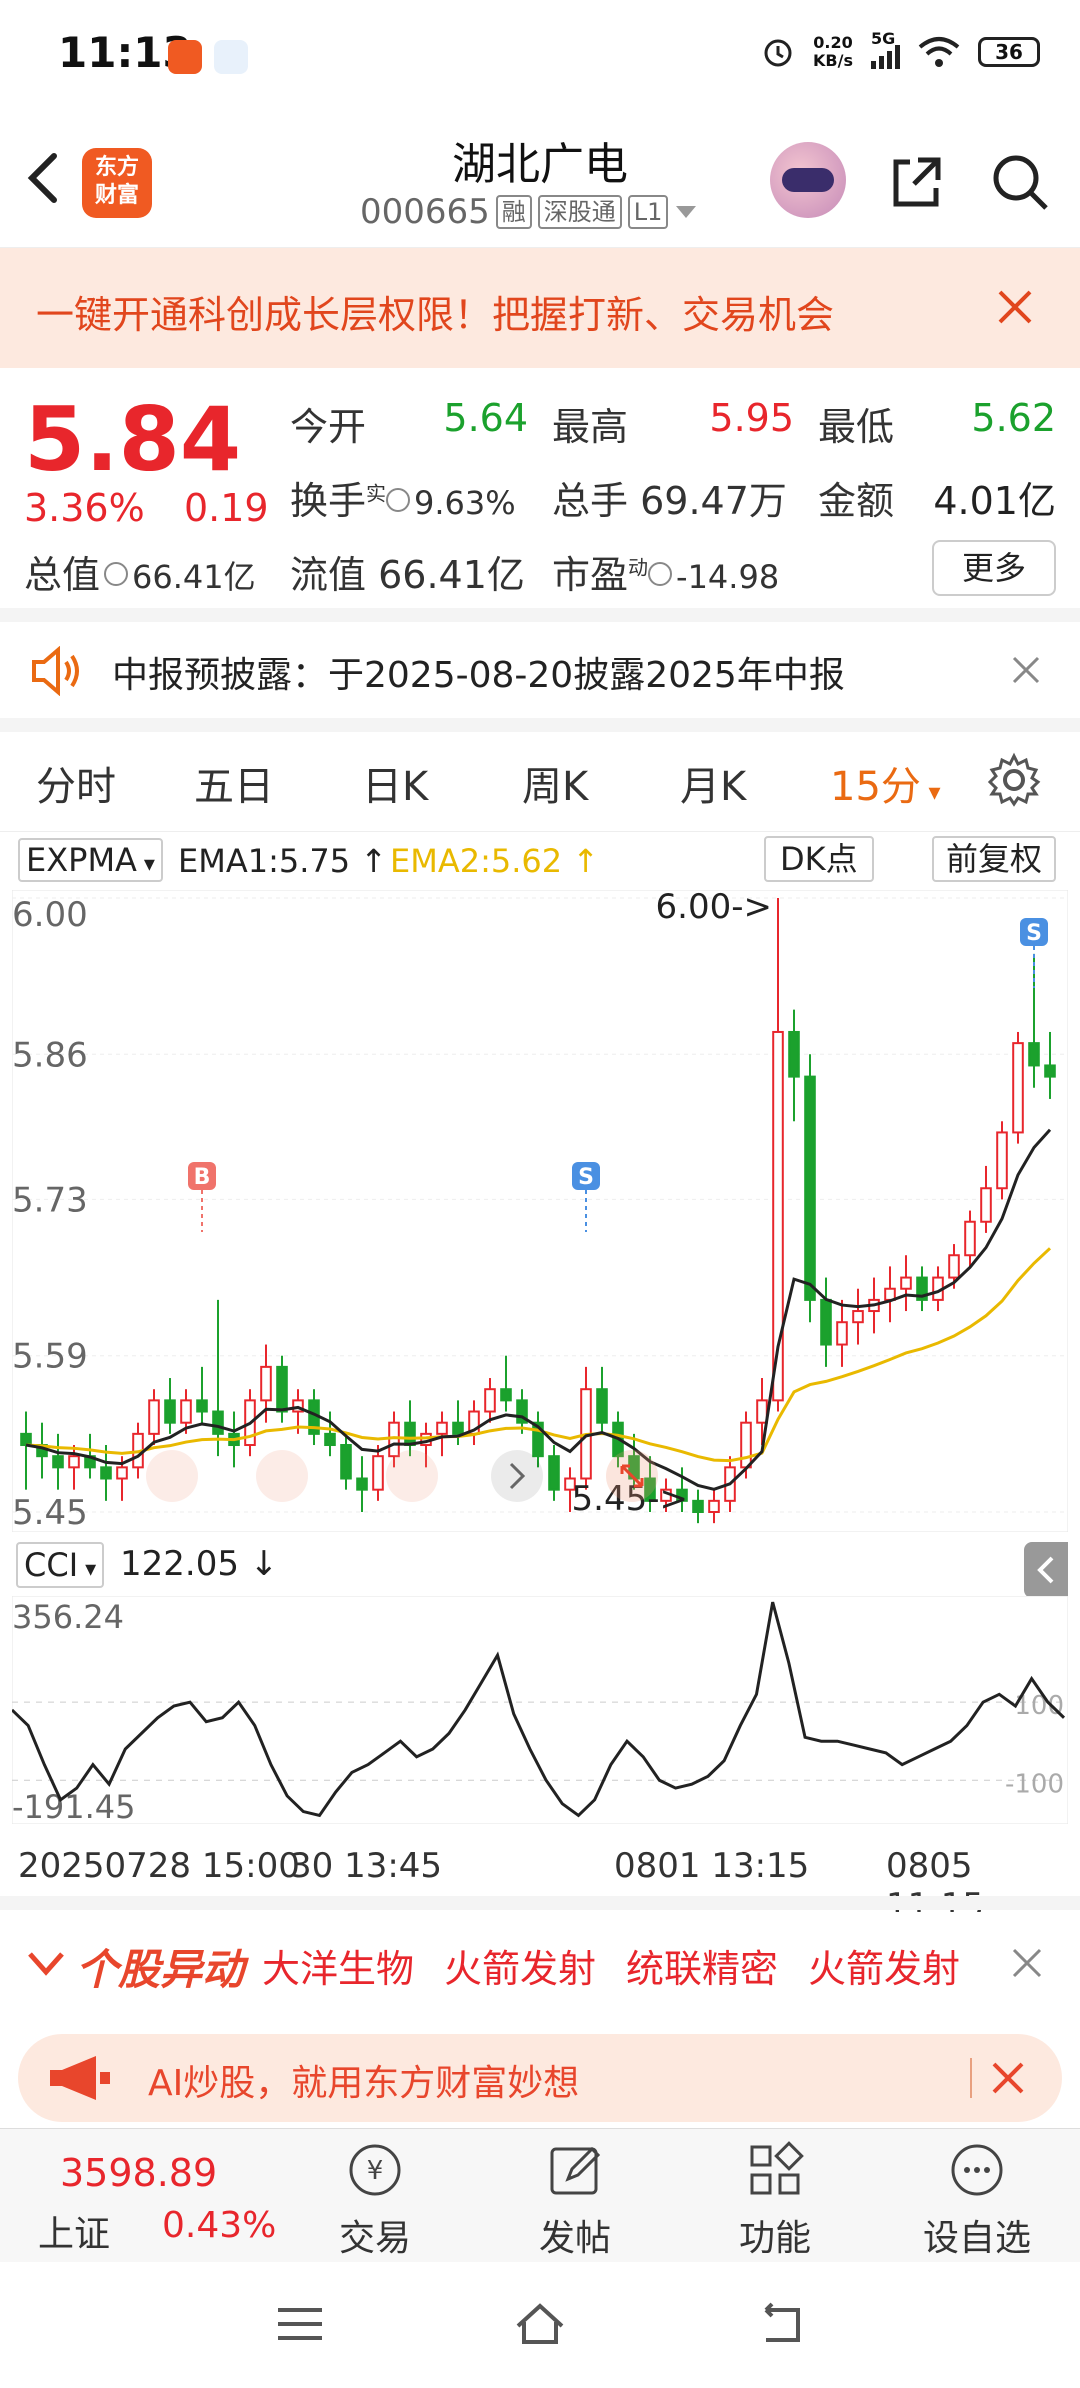  What do you see at coordinates (778, 53) in the screenshot?
I see `alarm-icon` at bounding box center [778, 53].